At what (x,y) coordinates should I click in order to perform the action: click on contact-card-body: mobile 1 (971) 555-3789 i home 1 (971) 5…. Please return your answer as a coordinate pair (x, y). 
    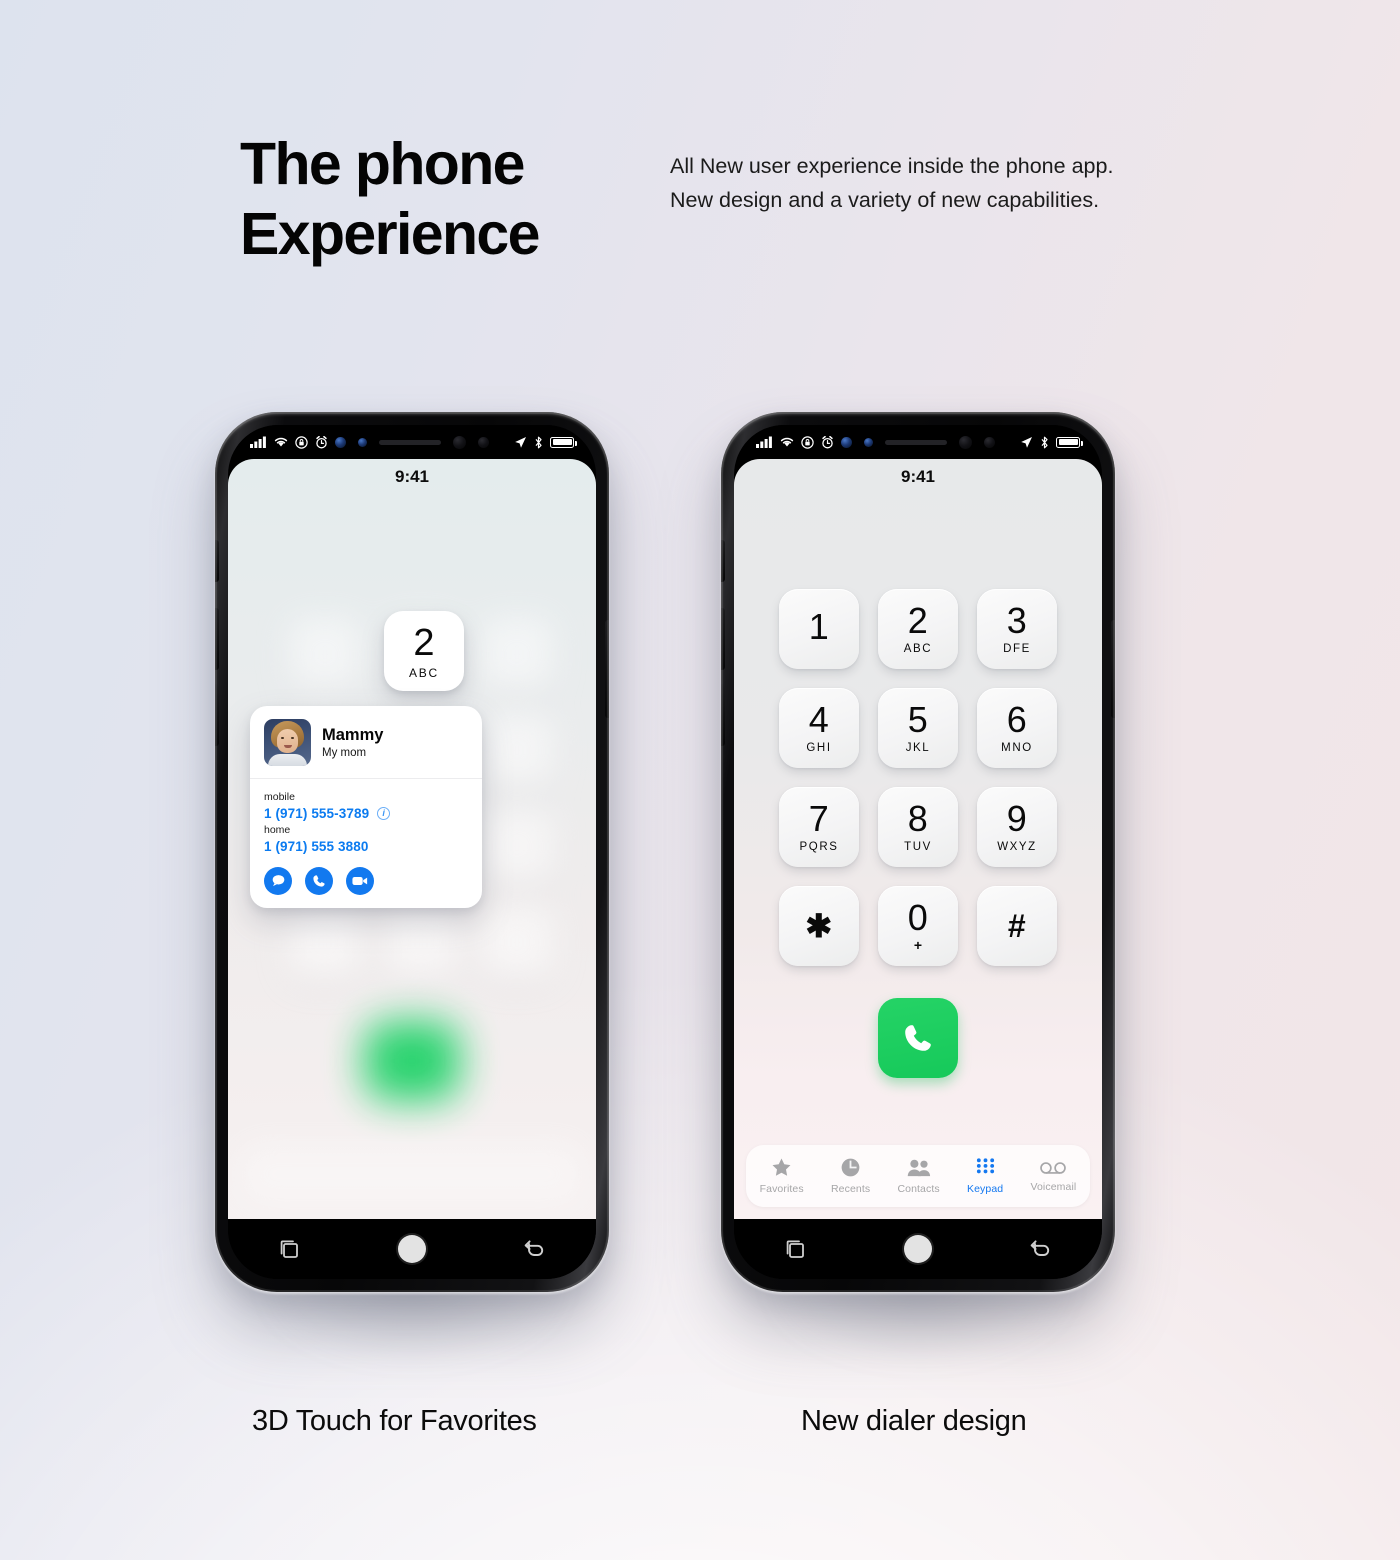
    Looking at the image, I should click on (366, 843).